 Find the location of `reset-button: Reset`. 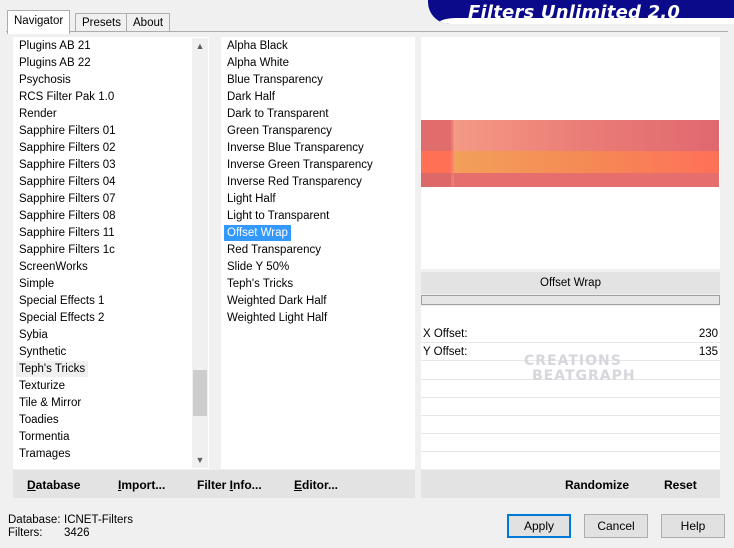

reset-button: Reset is located at coordinates (680, 485).